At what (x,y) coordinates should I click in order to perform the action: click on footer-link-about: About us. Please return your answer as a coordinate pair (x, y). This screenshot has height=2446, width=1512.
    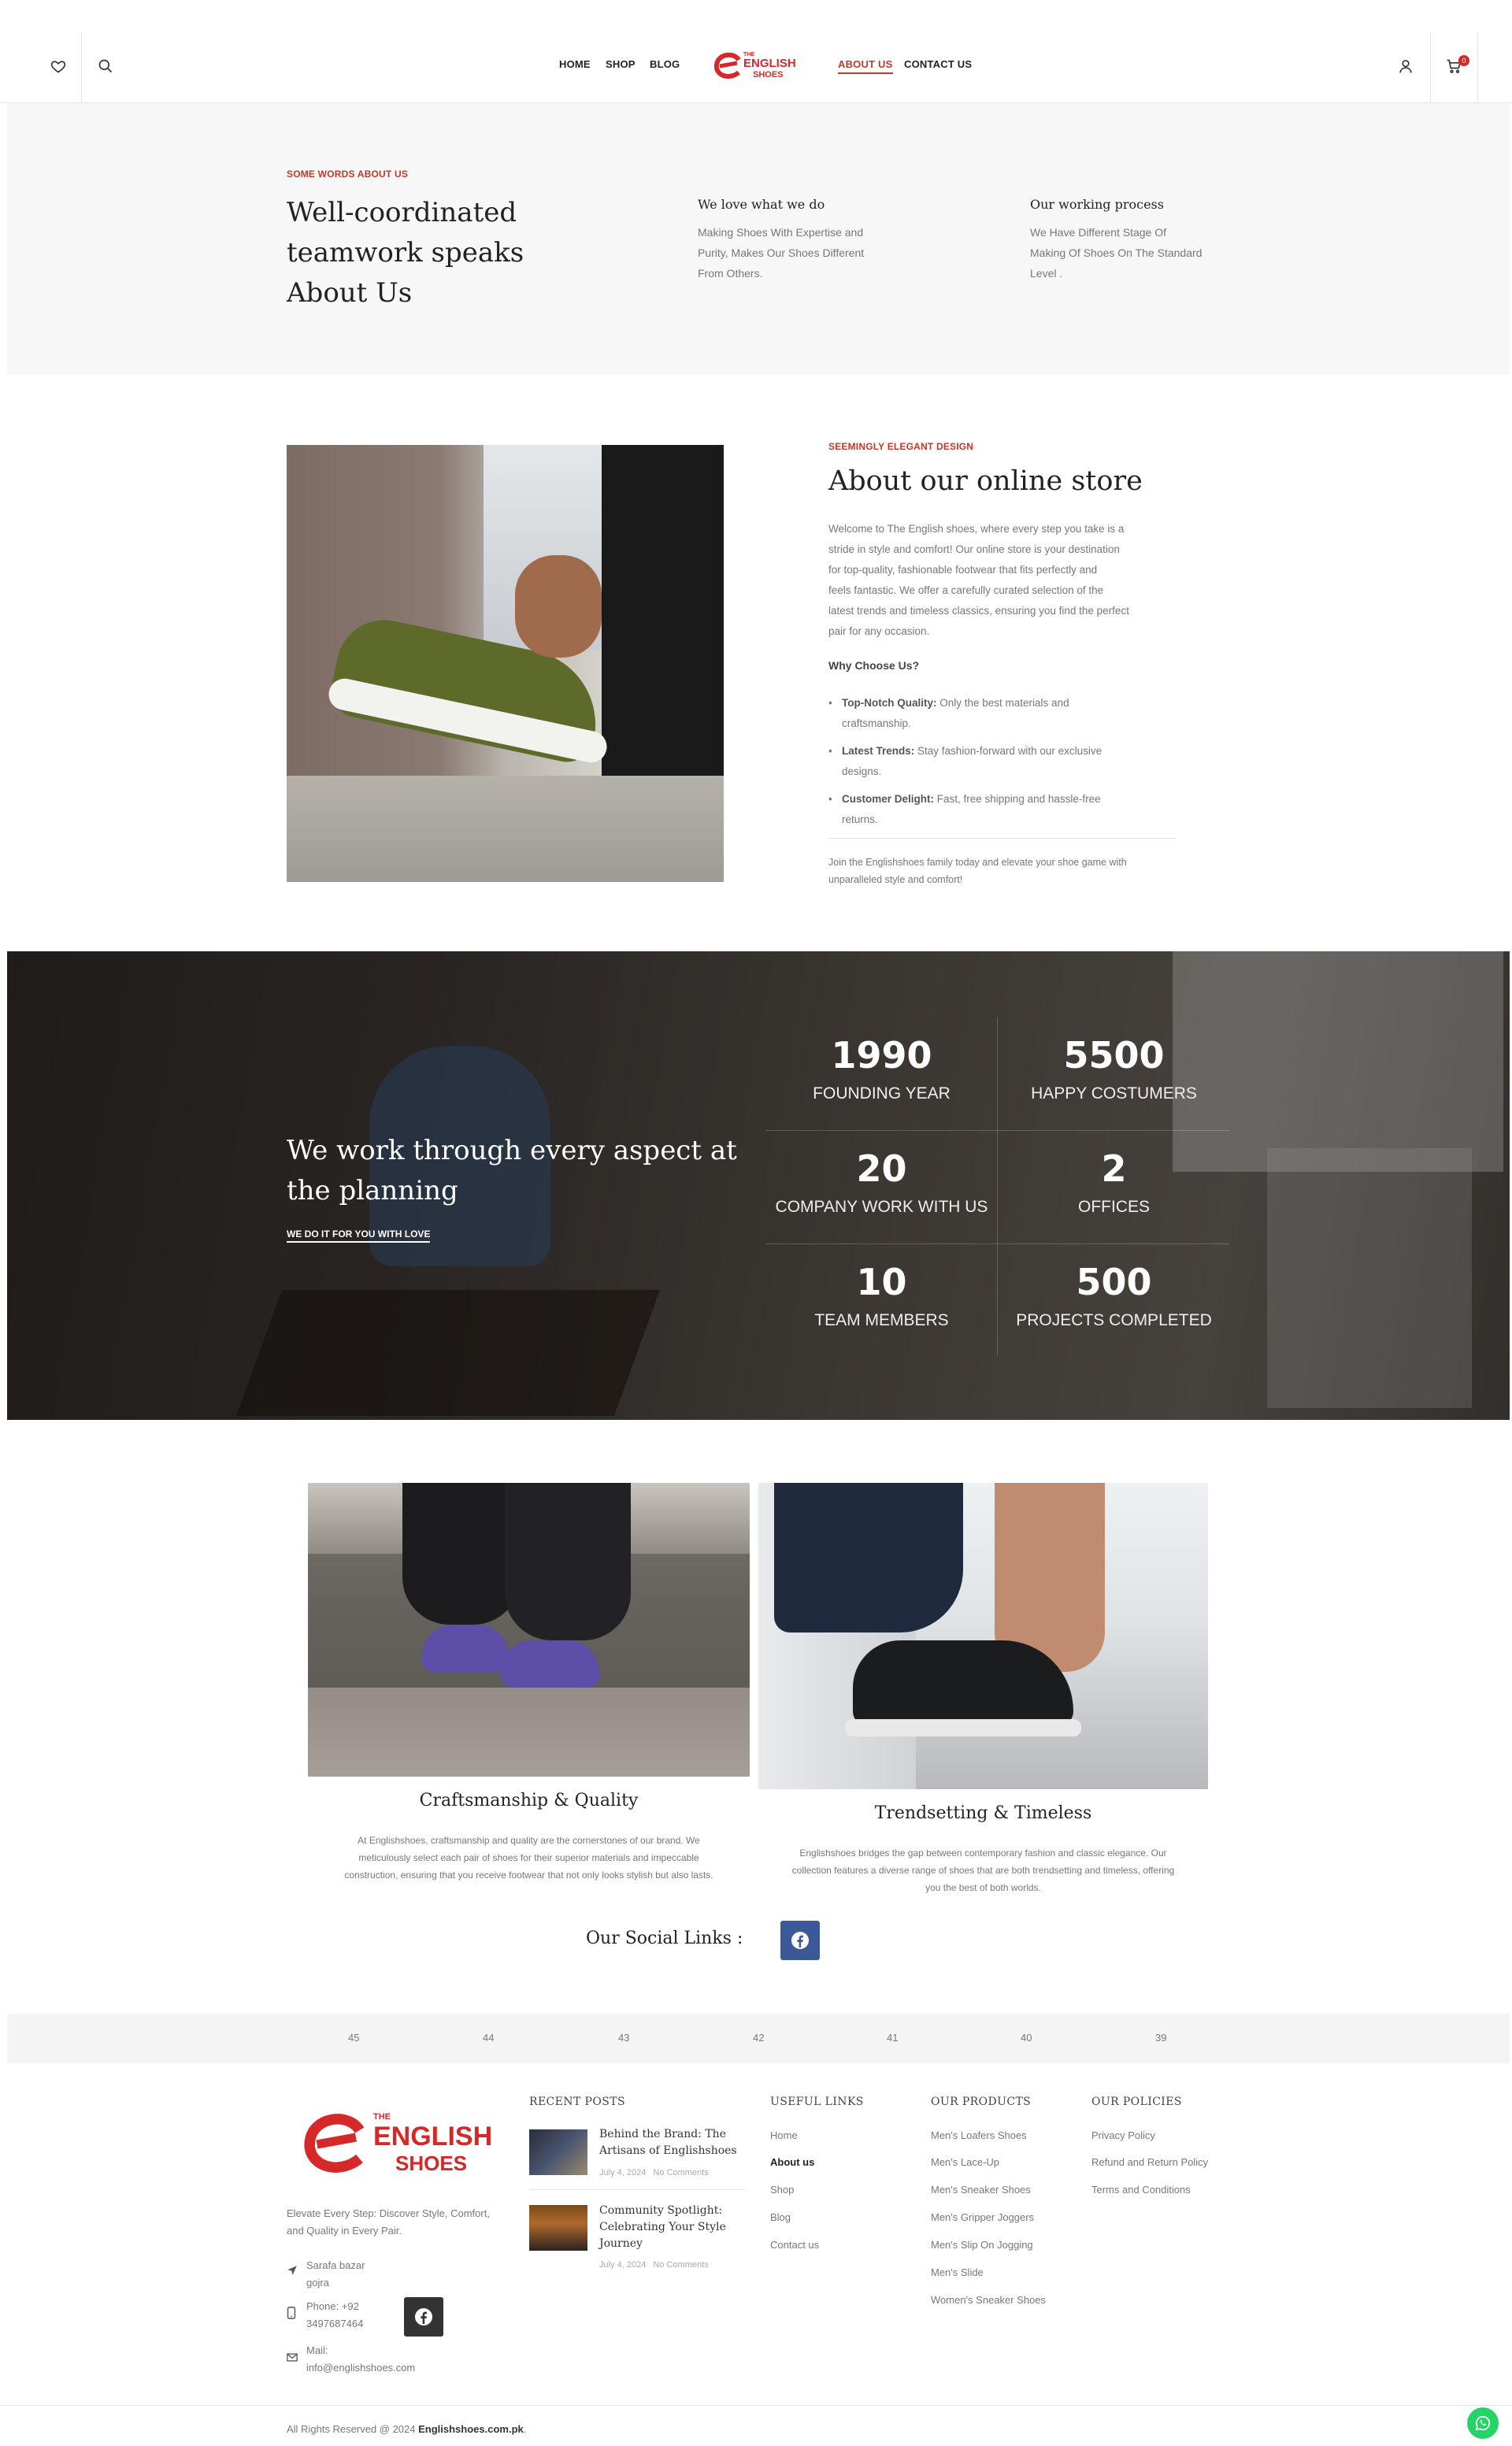
    Looking at the image, I should click on (792, 2162).